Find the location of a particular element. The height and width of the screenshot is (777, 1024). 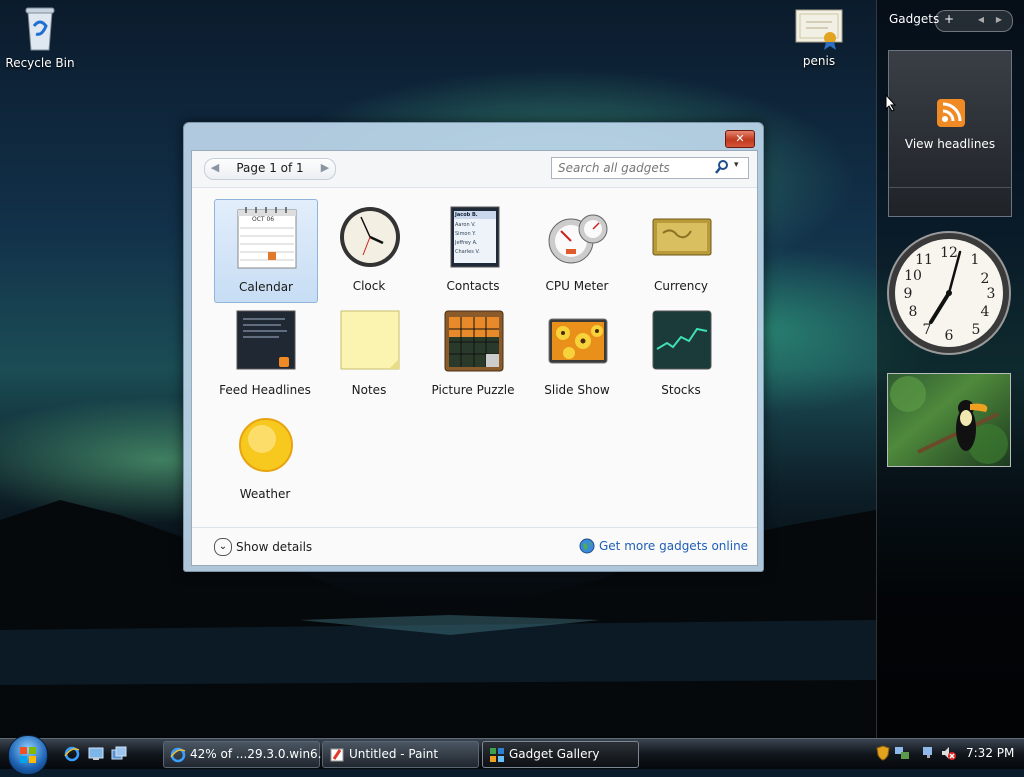

svg-text: 1 is located at coordinates (975, 260).